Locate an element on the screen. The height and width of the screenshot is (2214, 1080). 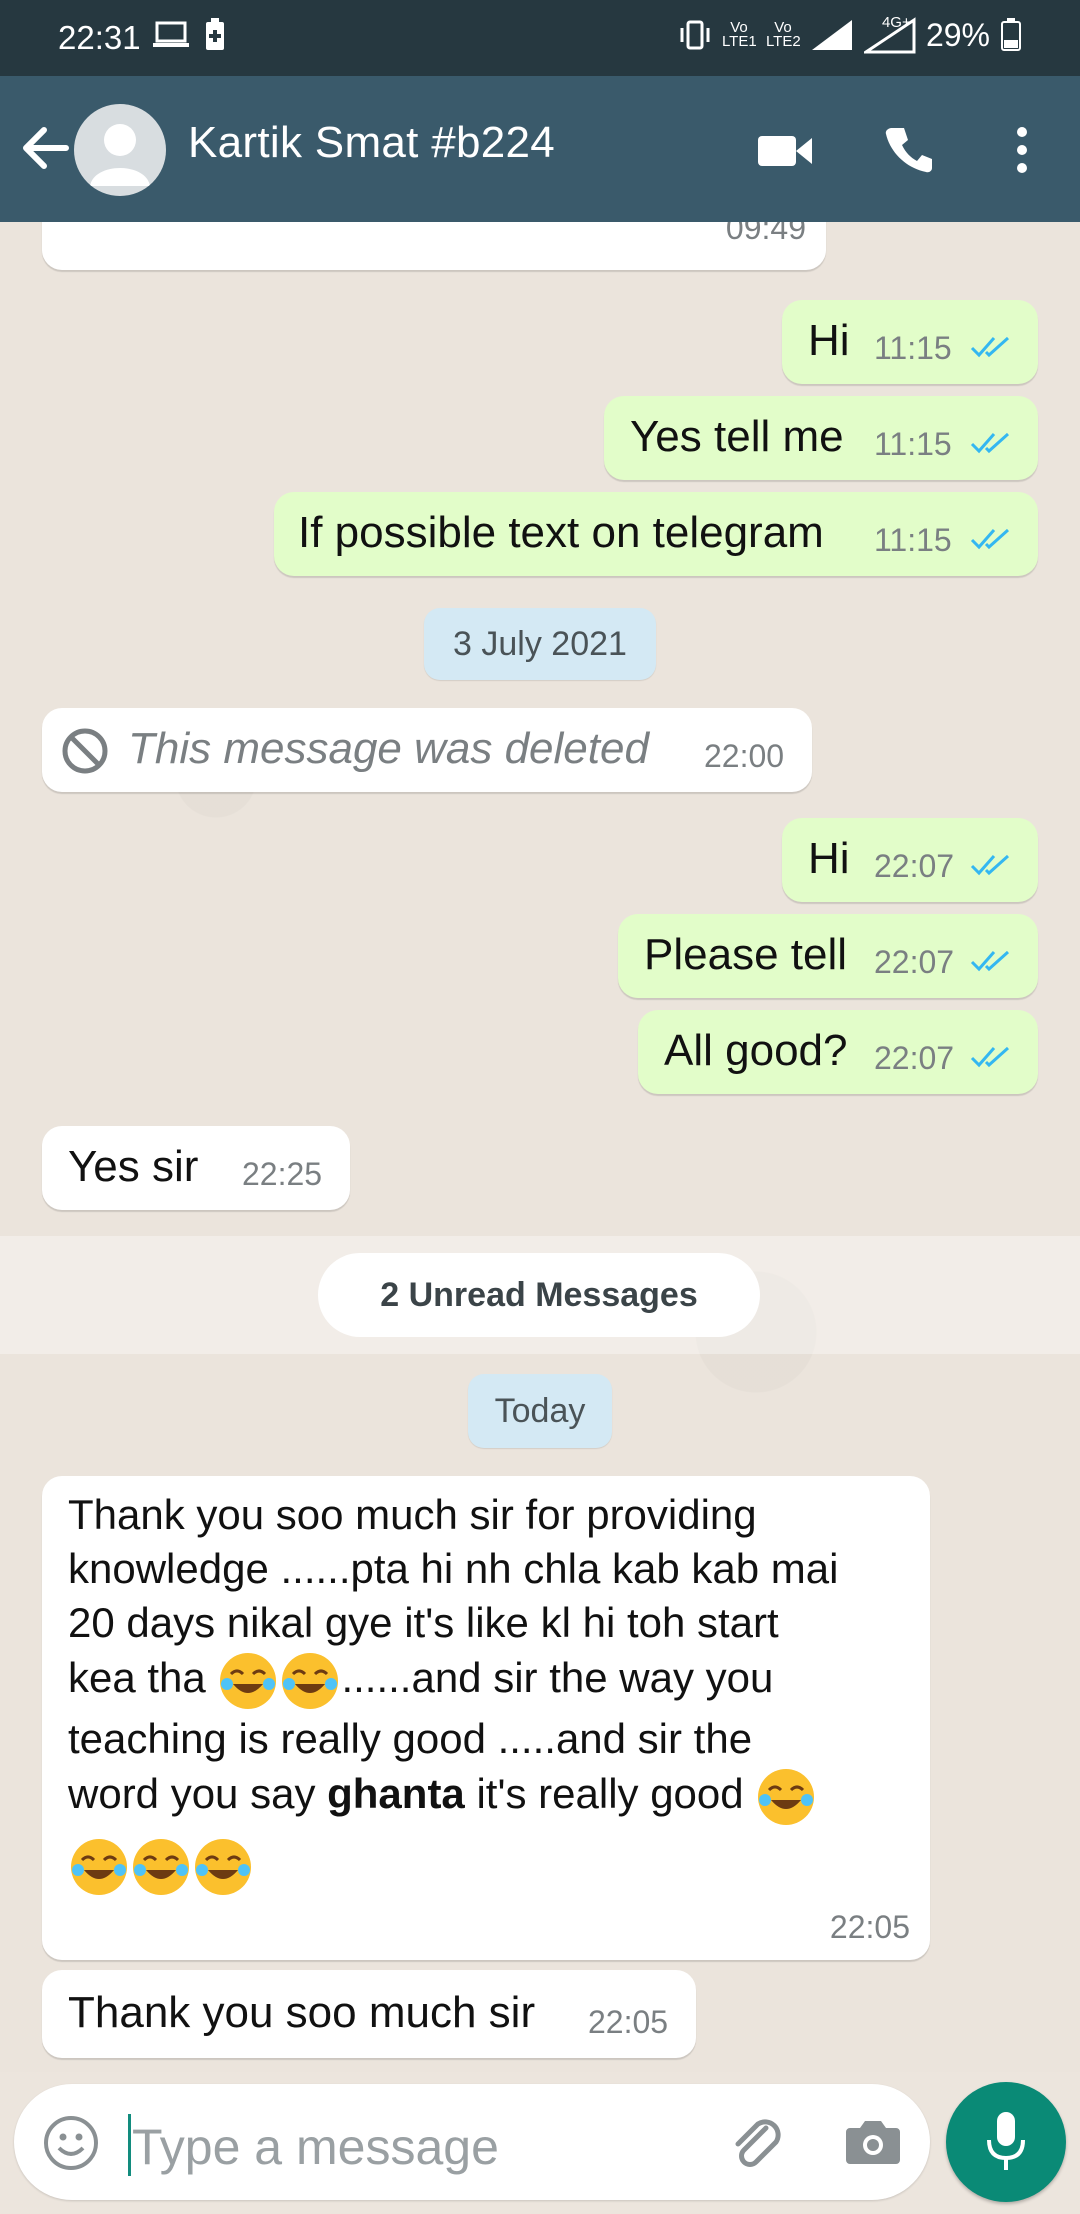
emoji-icon is located at coordinates (71, 2143).